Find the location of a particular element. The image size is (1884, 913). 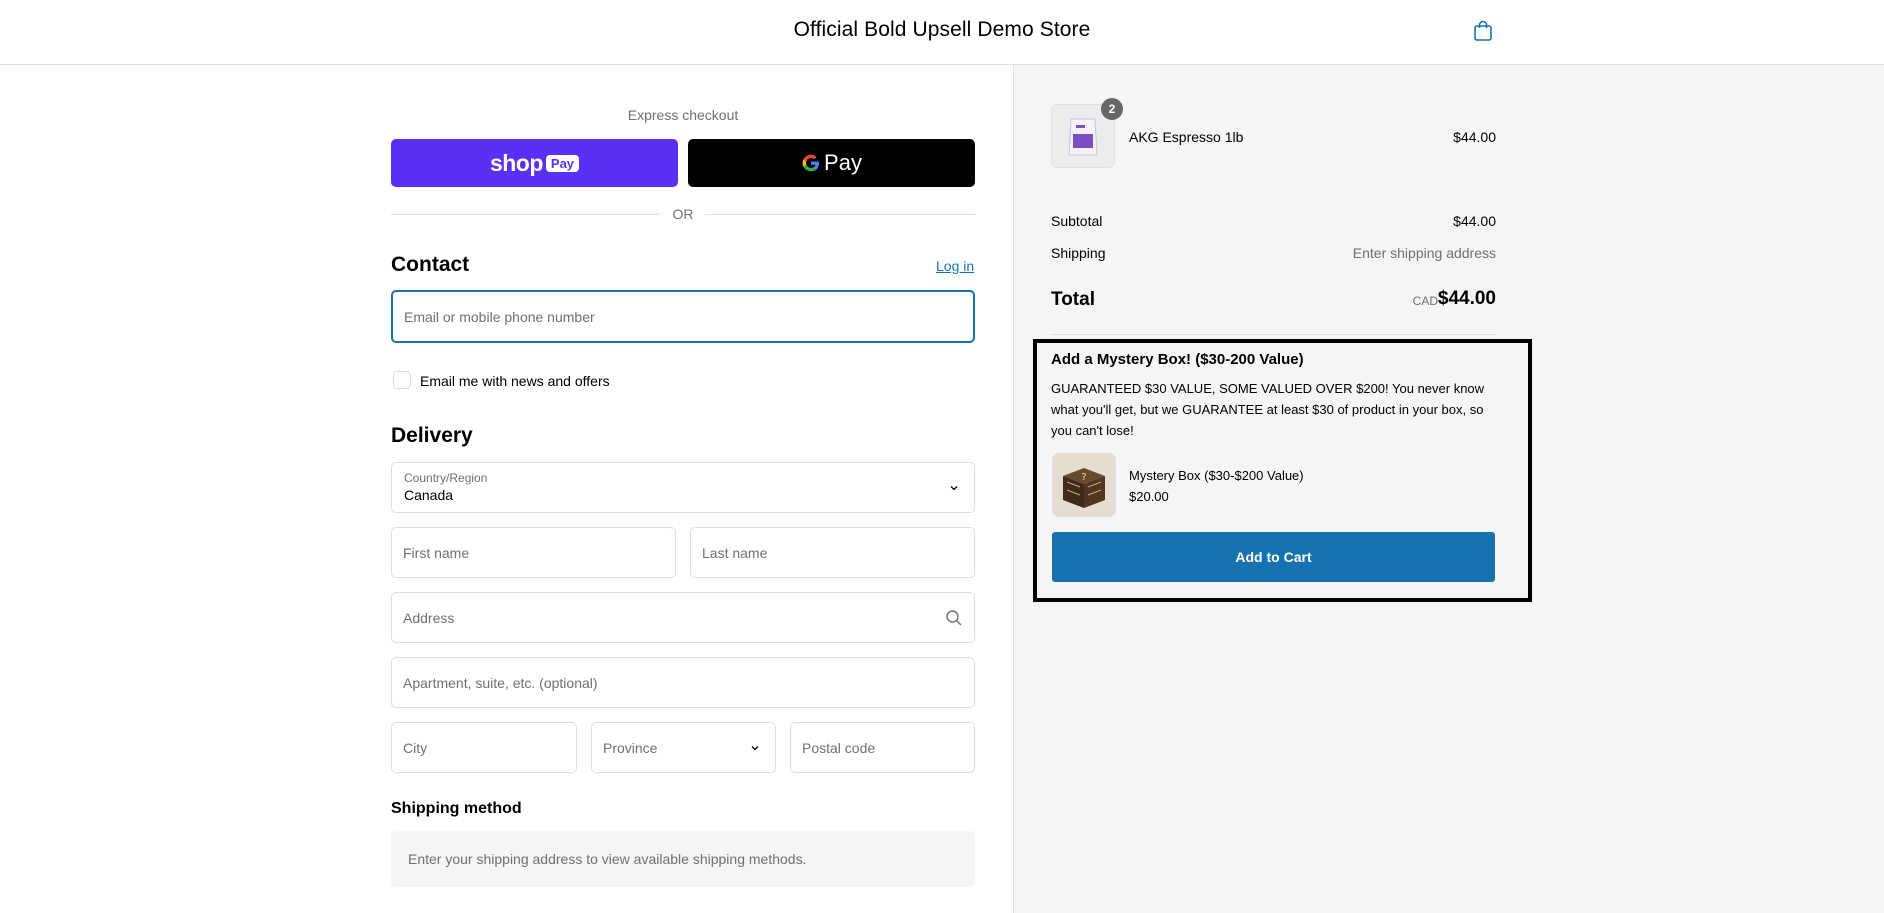

address-input is located at coordinates (683, 617).